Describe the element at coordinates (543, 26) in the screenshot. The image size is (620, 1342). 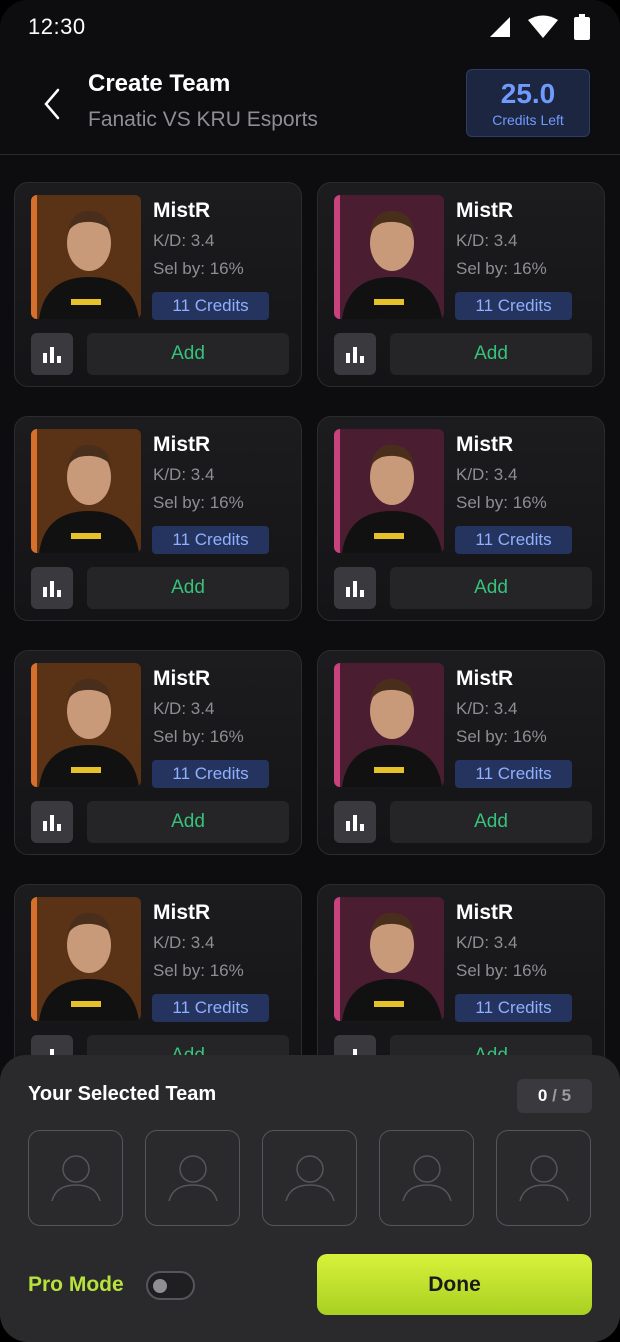
I see `wifi-icon` at that location.